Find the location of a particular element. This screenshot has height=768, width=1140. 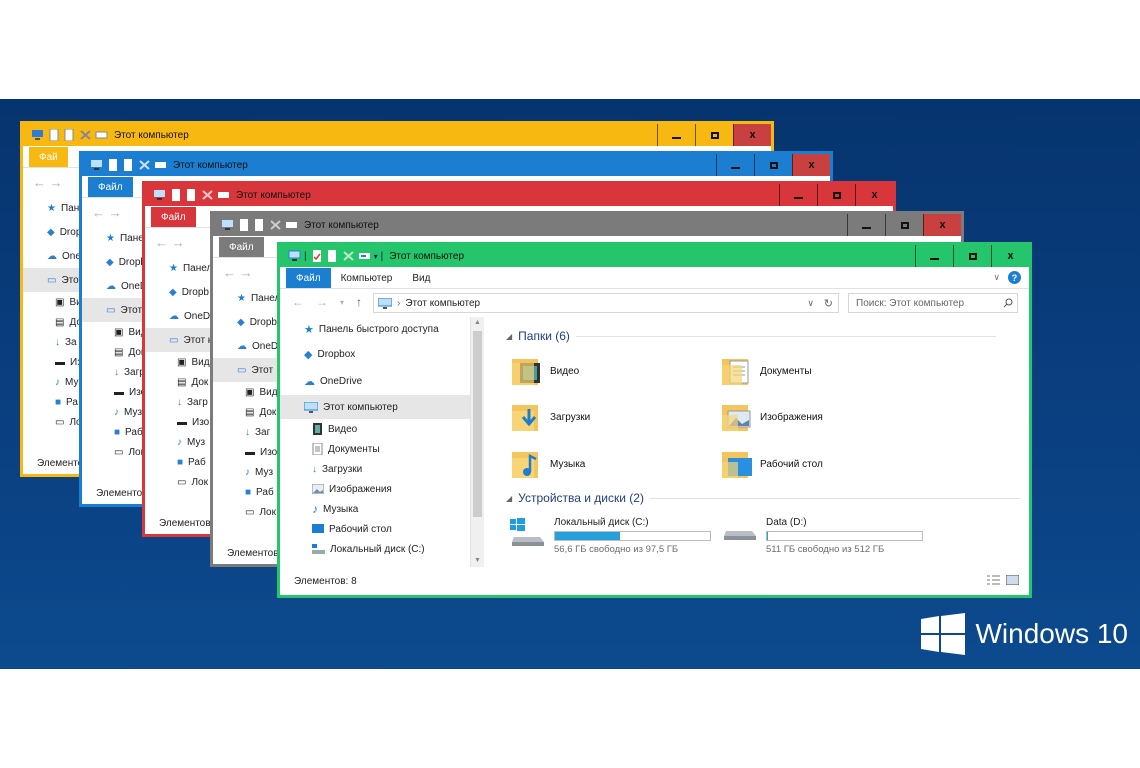

tree-item-desktop: Рабочий стол is located at coordinates (375, 529).